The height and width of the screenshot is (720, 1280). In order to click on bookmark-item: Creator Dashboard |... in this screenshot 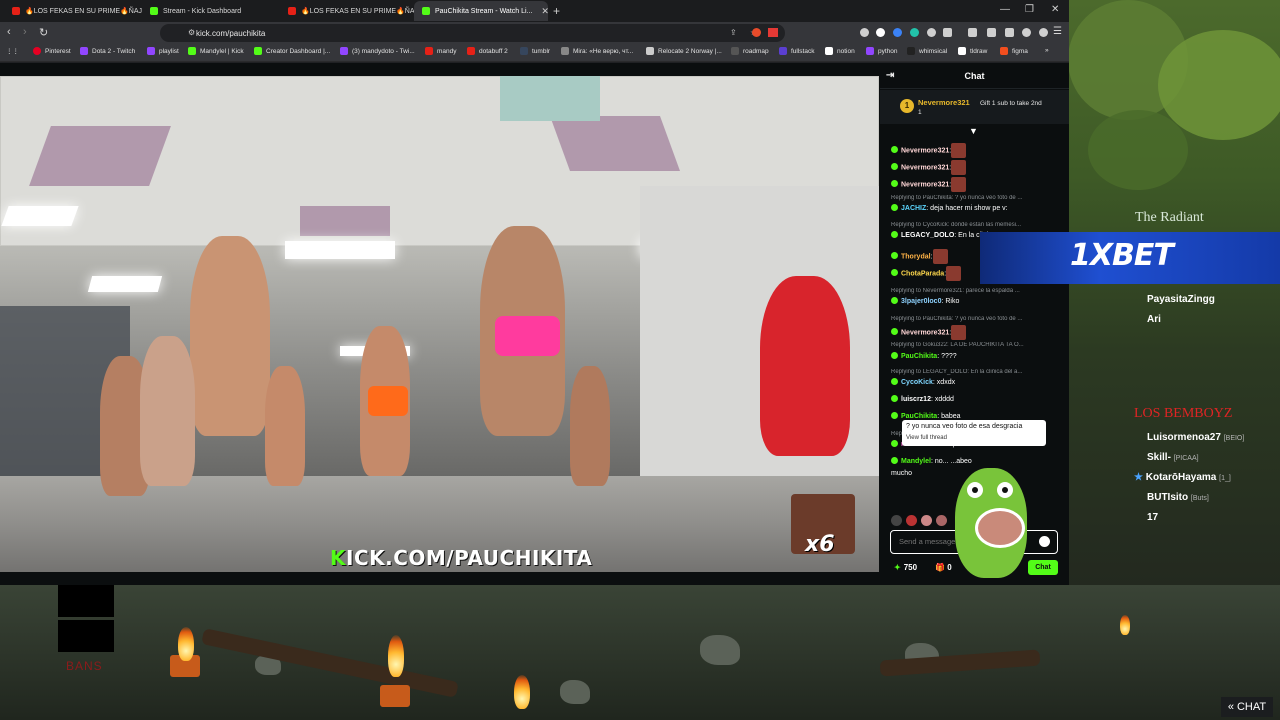, I will do `click(292, 51)`.